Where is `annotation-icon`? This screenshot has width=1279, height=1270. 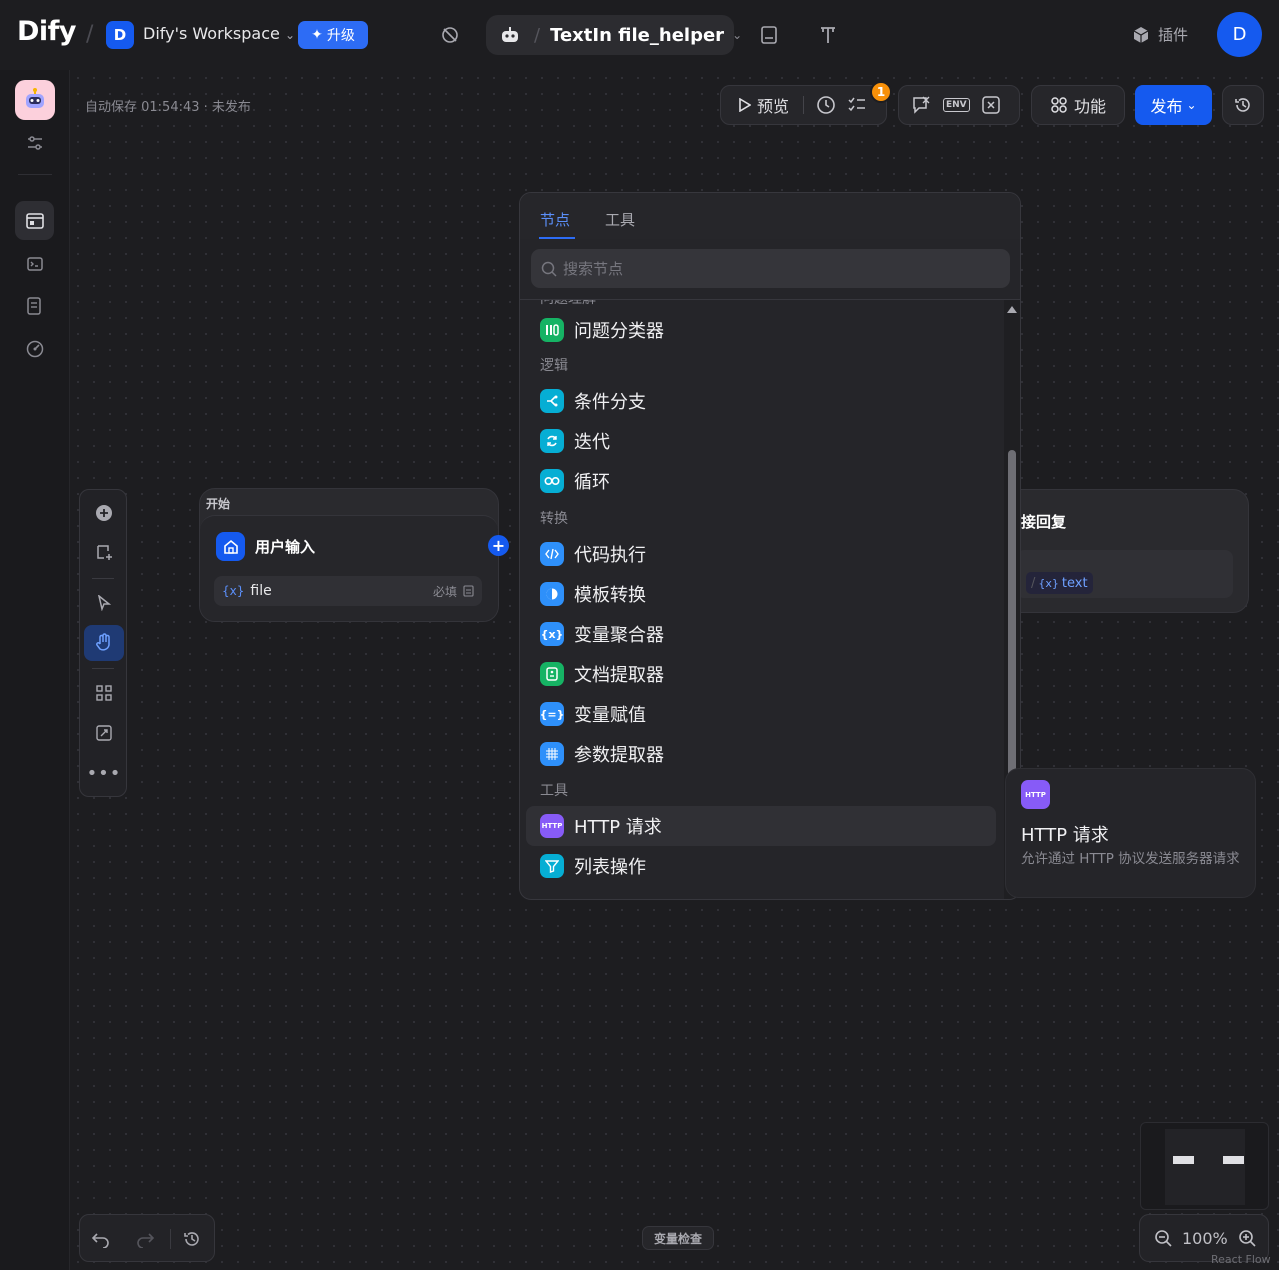 annotation-icon is located at coordinates (828, 35).